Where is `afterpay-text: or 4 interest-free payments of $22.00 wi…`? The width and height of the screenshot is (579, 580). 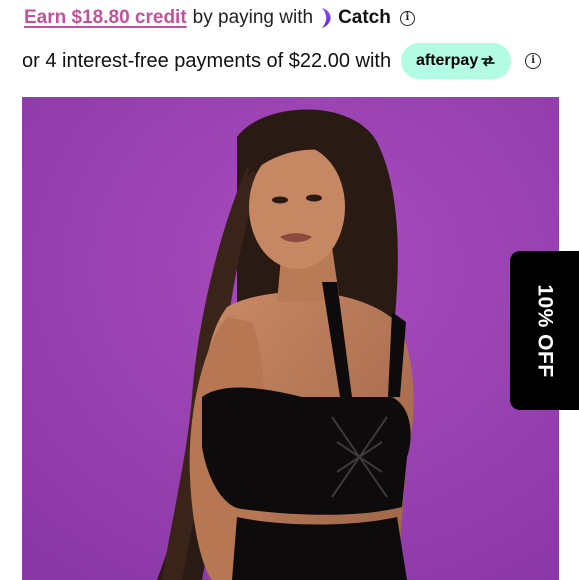 afterpay-text: or 4 interest-free payments of $22.00 wi… is located at coordinates (207, 60).